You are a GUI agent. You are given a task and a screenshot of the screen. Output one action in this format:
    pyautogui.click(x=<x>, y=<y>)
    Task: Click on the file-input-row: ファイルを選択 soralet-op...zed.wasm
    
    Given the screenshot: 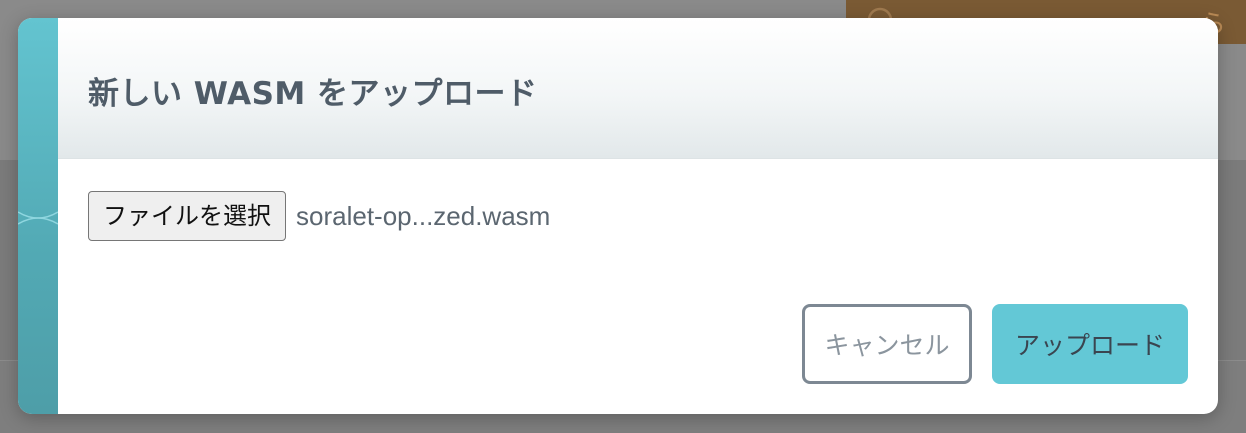 What is the action you would take?
    pyautogui.click(x=319, y=216)
    